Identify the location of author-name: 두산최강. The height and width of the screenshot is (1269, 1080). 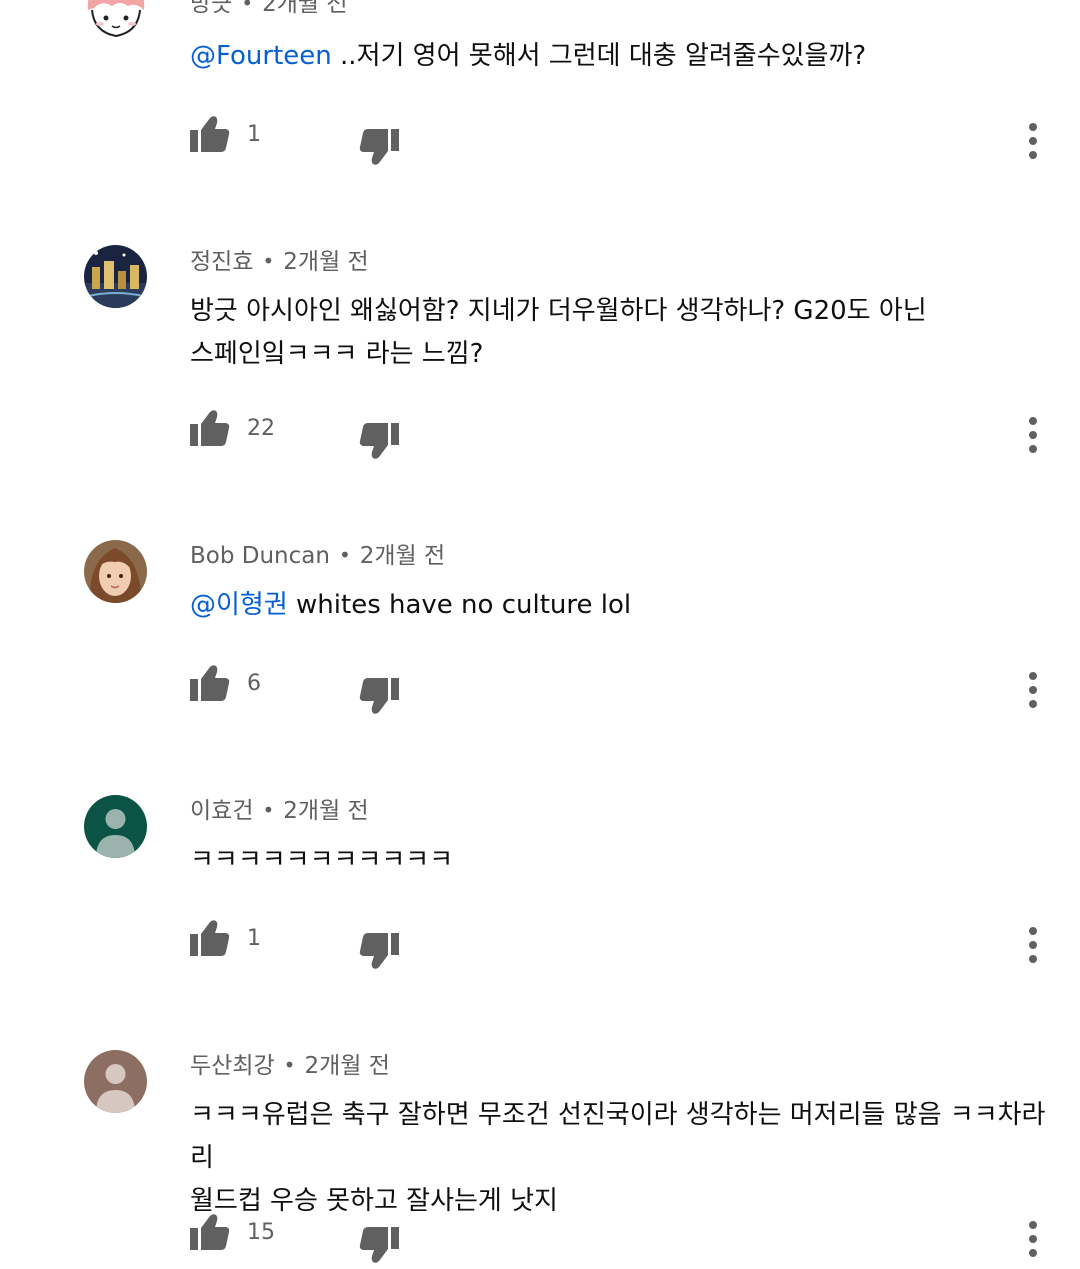
(232, 1066).